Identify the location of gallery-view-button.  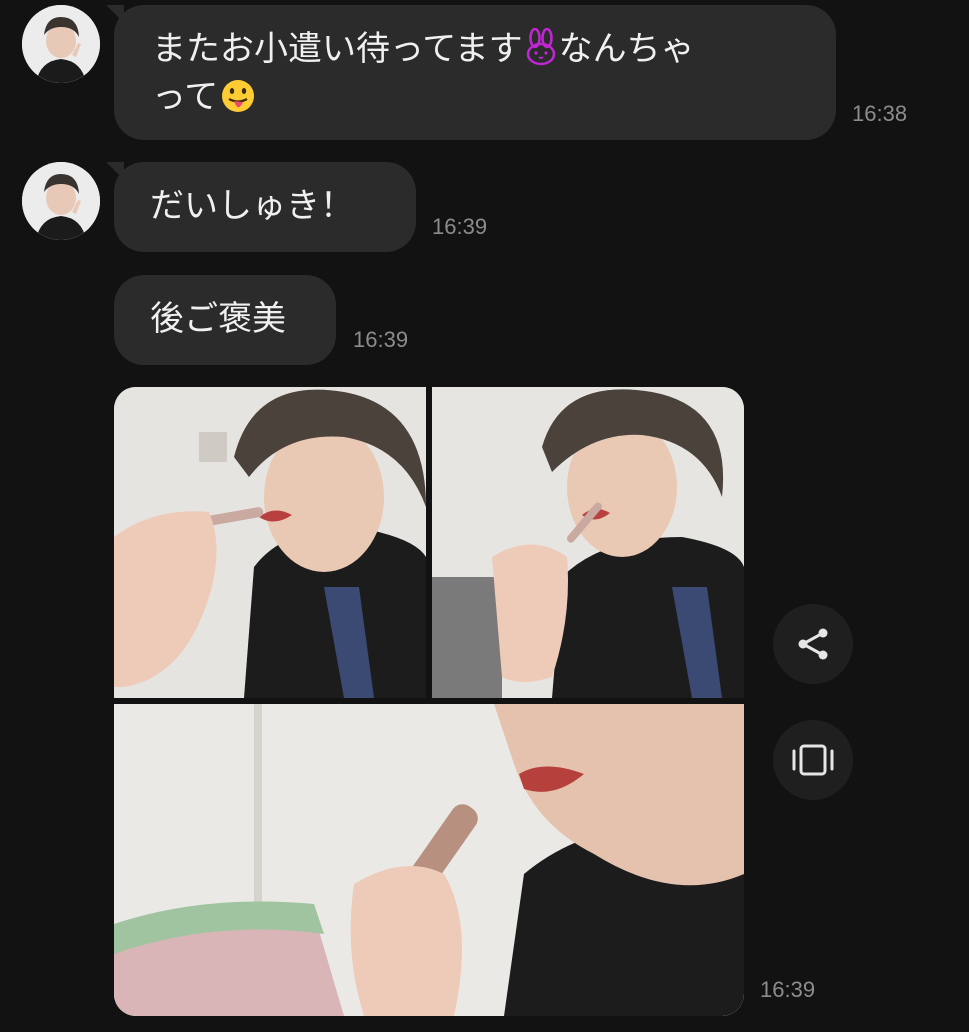
(813, 760).